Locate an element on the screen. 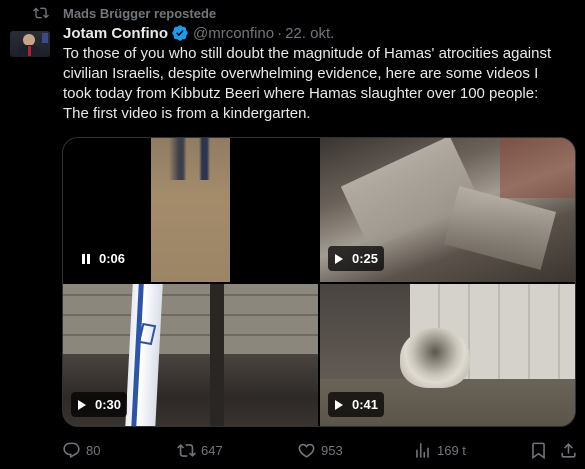 Image resolution: width=585 pixels, height=469 pixels. repost-header: Mads Brügger repostede is located at coordinates (124, 13).